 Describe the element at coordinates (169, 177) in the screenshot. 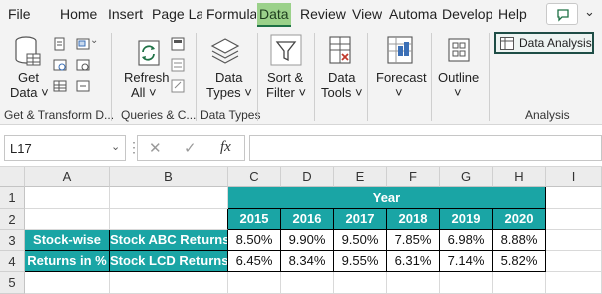

I see `column-header-b: B` at that location.